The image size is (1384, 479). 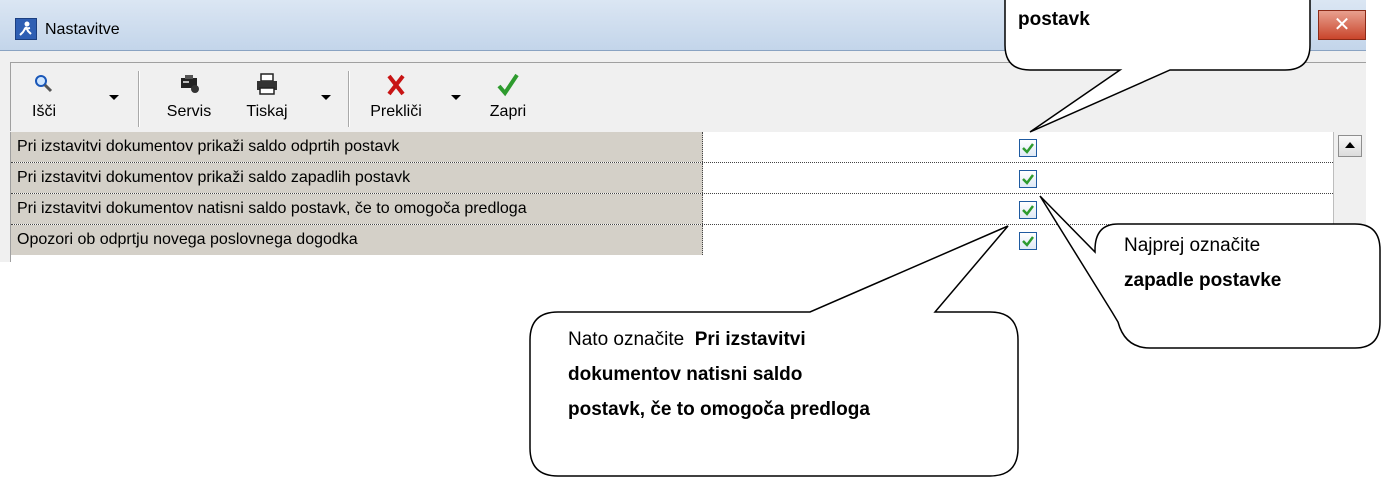 What do you see at coordinates (719, 409) in the screenshot?
I see `callout-bottom-line3: postavk, če to omogoča predloga` at bounding box center [719, 409].